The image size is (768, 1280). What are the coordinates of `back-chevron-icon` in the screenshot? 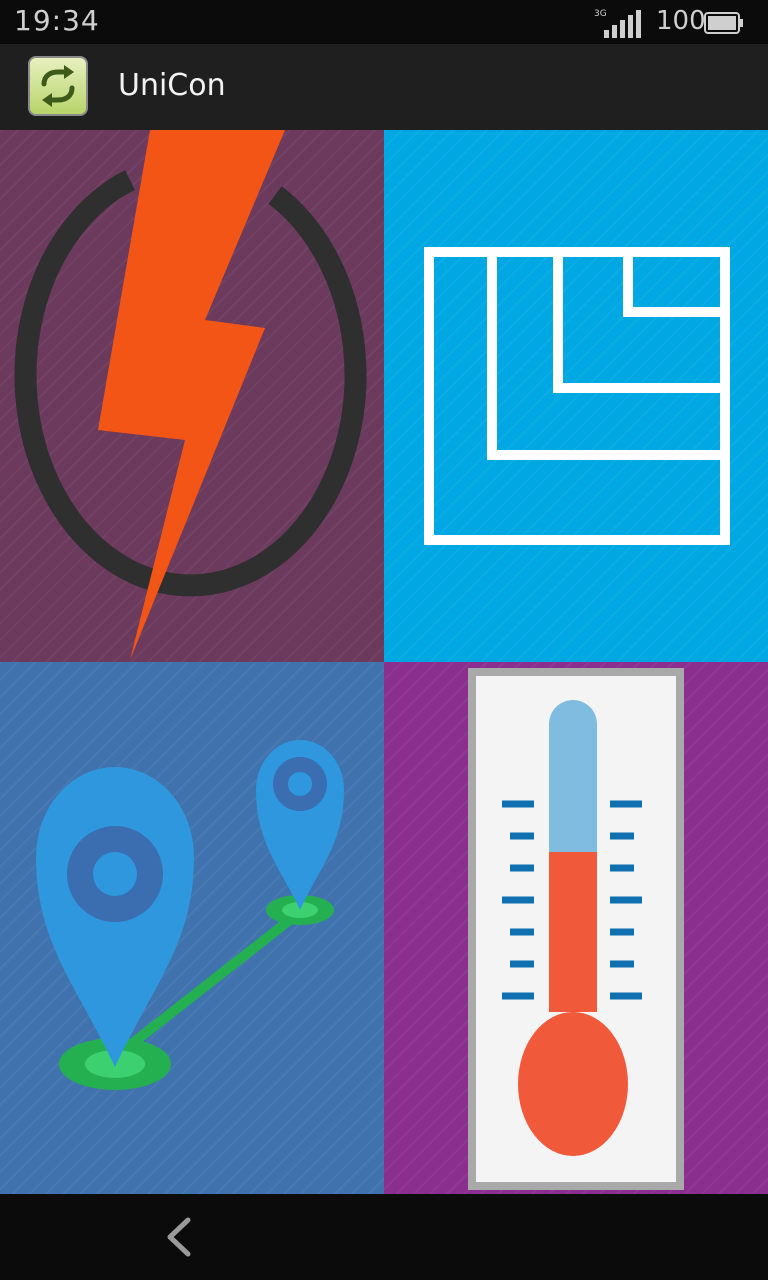 It's located at (179, 1237).